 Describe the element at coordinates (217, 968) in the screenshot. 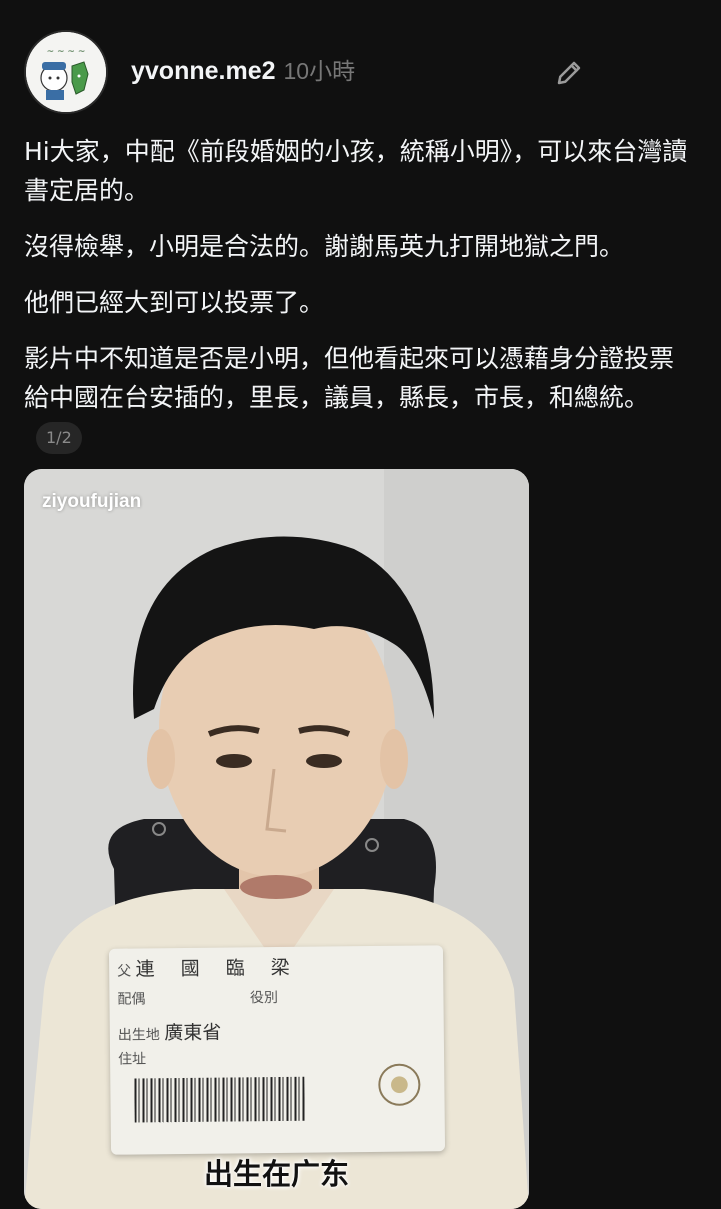

I see `card-father-value: 連 國 臨 梁` at that location.